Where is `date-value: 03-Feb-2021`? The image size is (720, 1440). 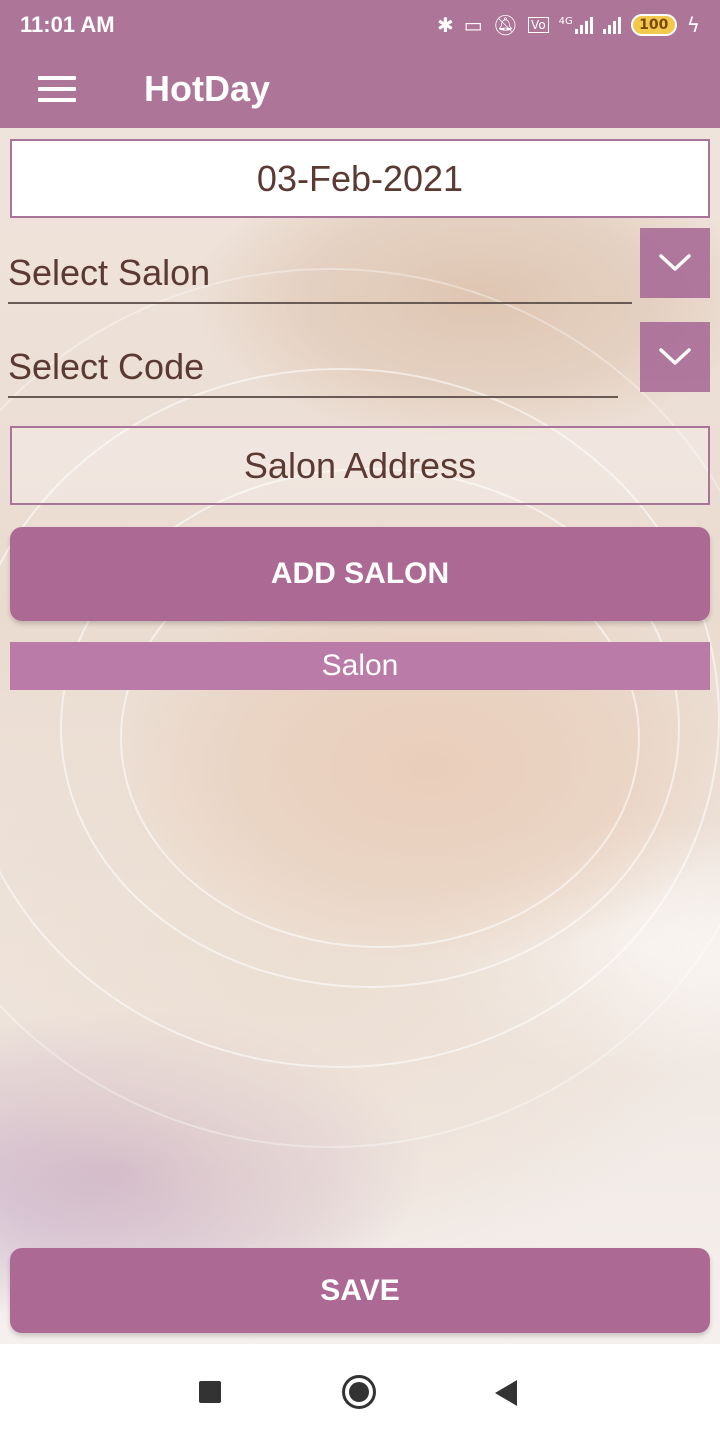
date-value: 03-Feb-2021 is located at coordinates (360, 178).